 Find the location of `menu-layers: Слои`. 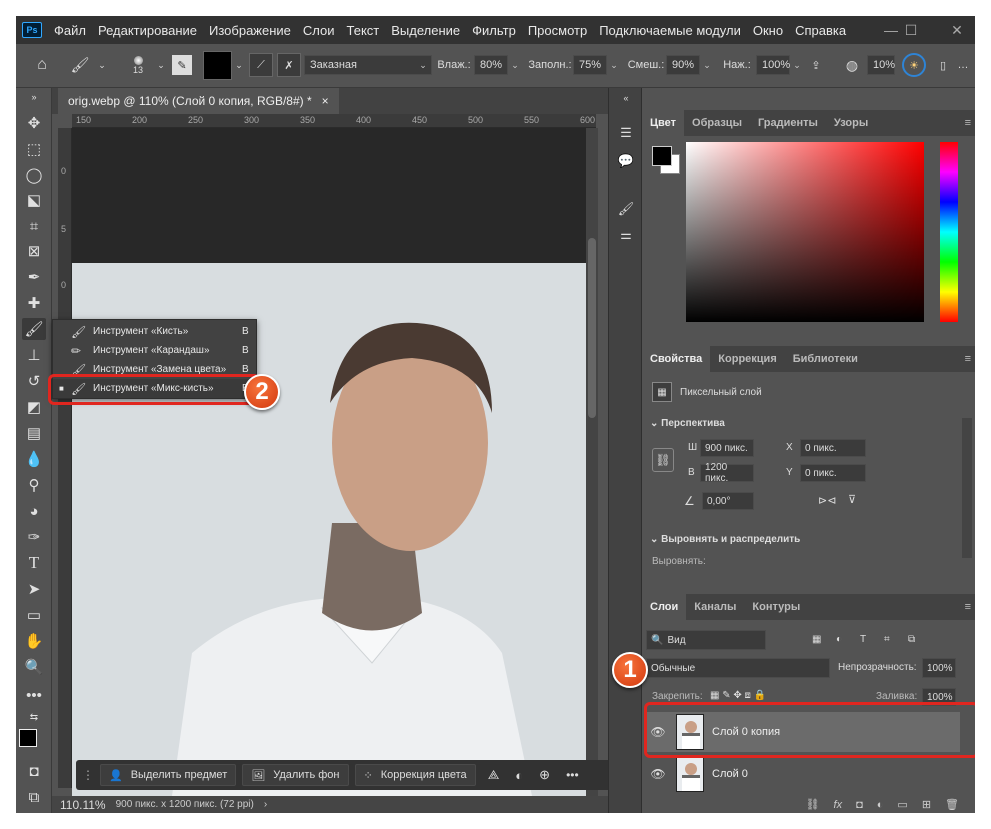

menu-layers: Слои is located at coordinates (319, 30).